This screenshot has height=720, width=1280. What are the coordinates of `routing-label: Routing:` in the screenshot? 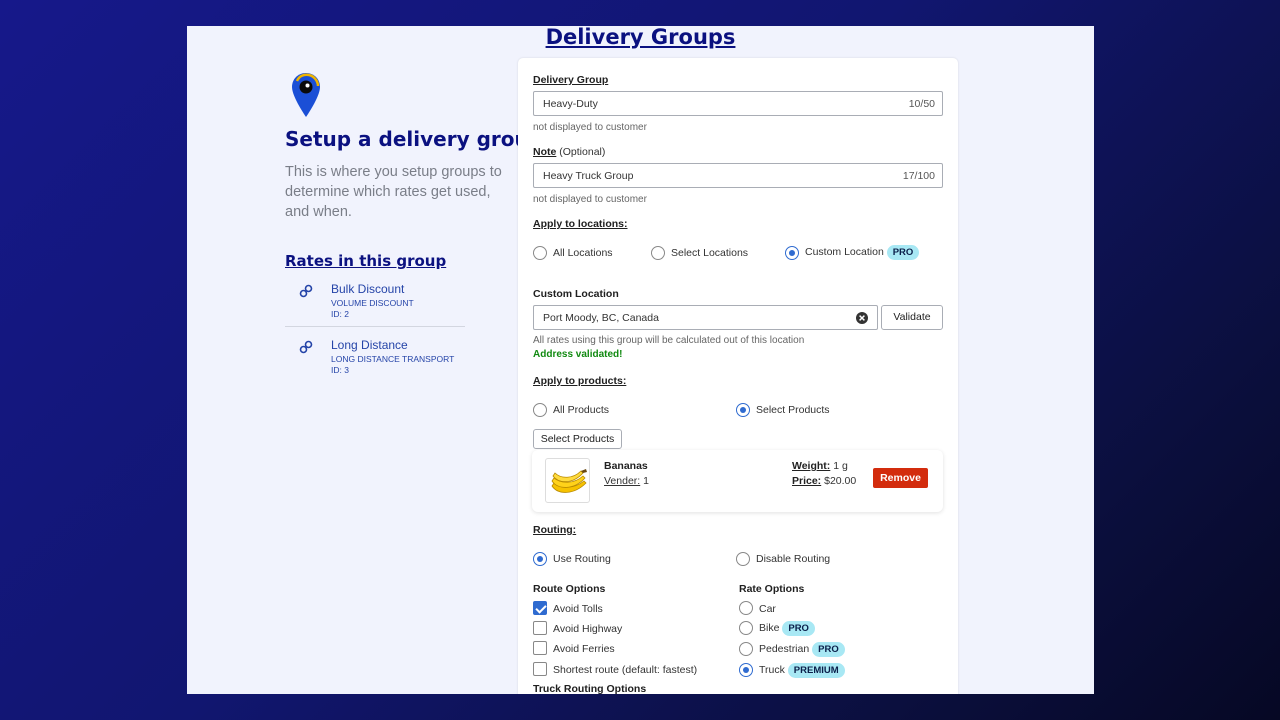 It's located at (555, 530).